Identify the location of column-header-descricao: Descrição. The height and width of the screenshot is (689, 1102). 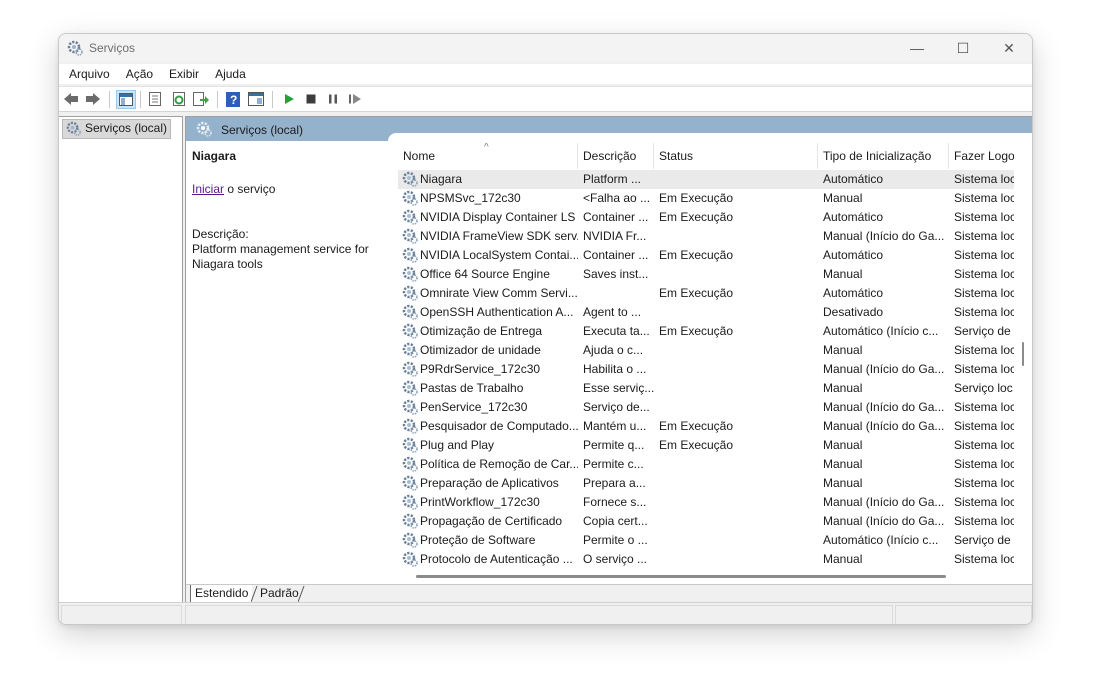
(616, 156).